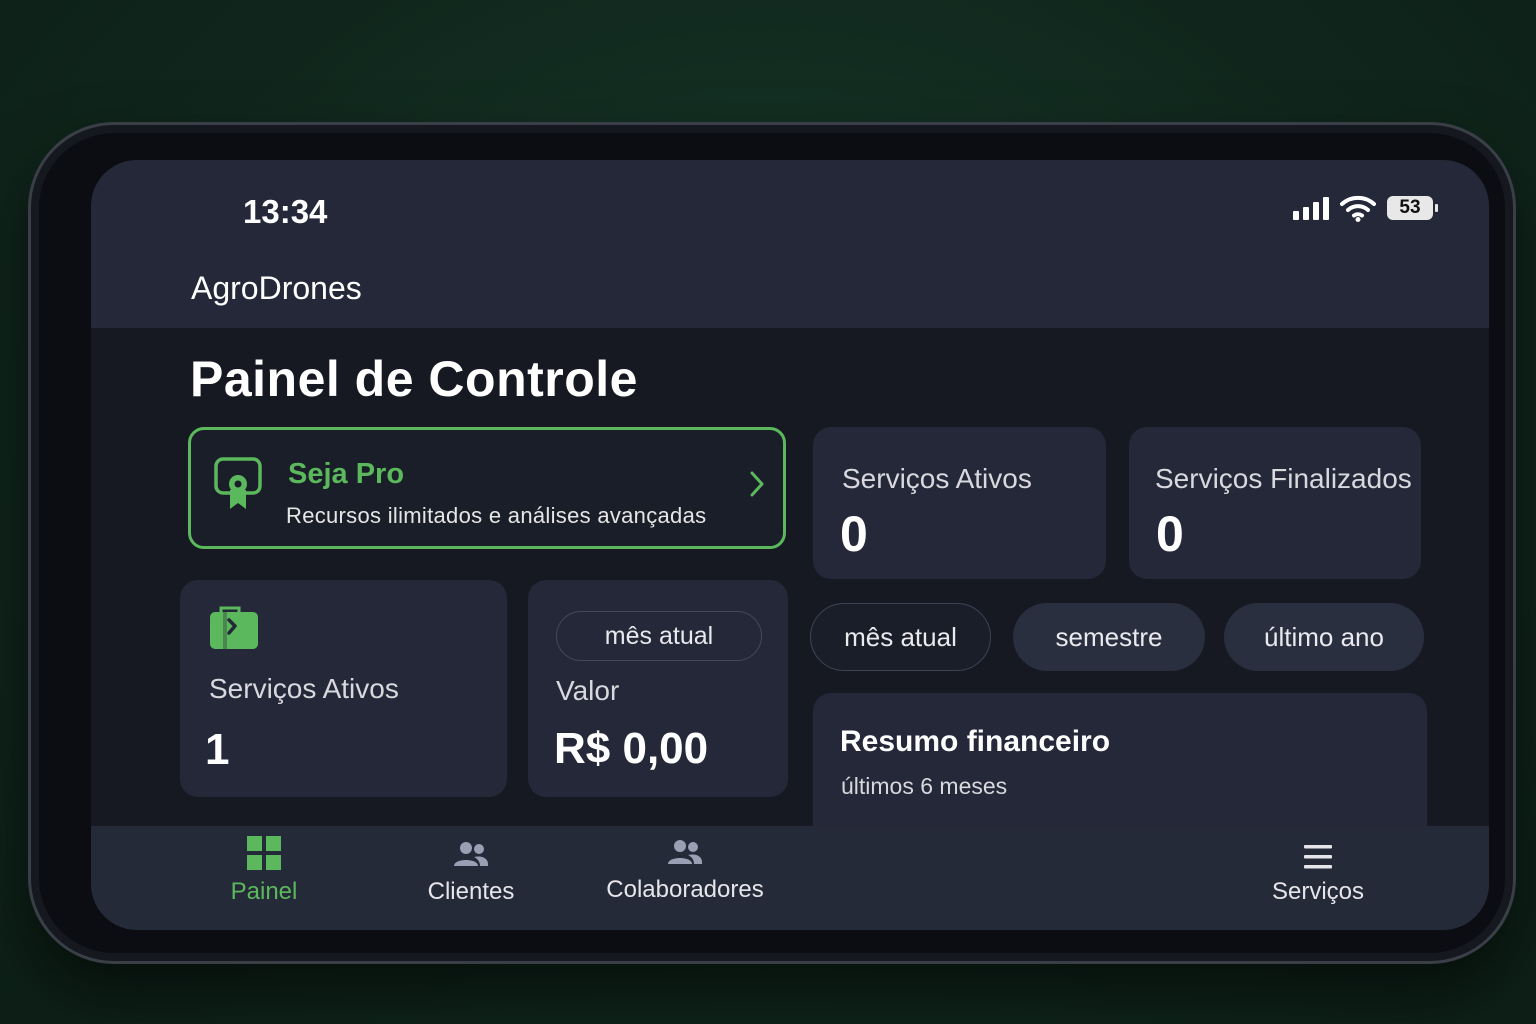 Image resolution: width=1536 pixels, height=1024 pixels. Describe the element at coordinates (264, 853) in the screenshot. I see `grid-icon` at that location.